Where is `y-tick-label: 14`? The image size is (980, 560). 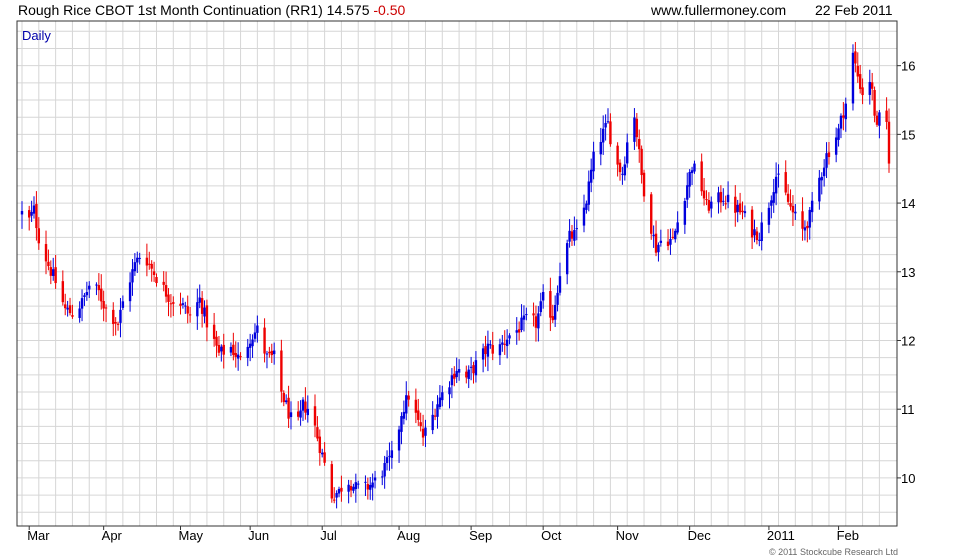
y-tick-label: 14 is located at coordinates (908, 203).